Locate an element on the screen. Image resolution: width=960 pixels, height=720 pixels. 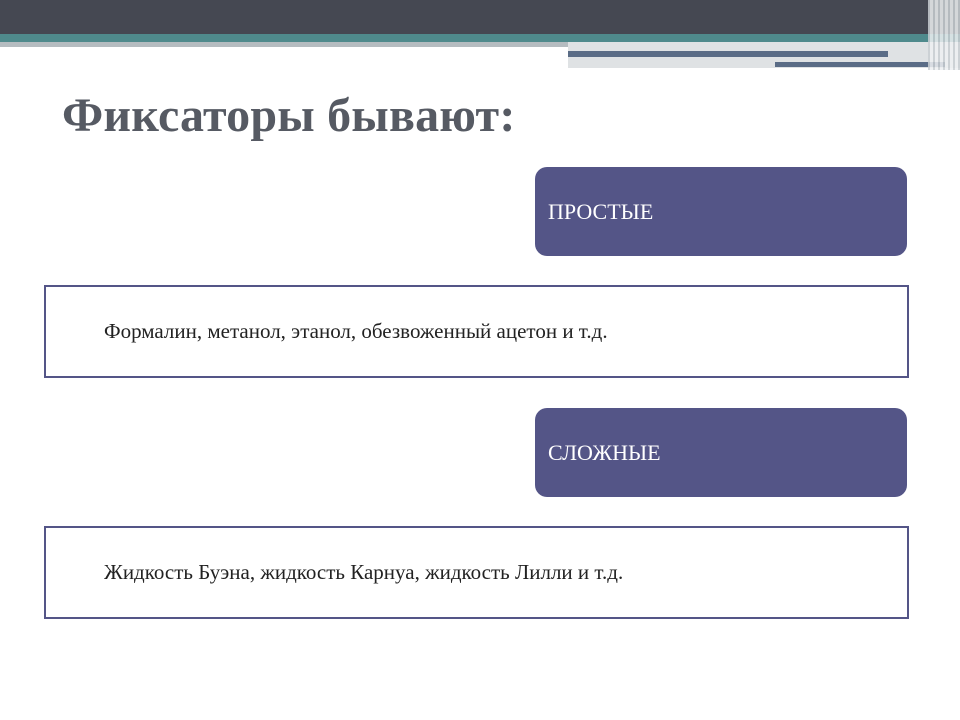
slide-title: Фиксаторы бывают: is located at coordinates (289, 115).